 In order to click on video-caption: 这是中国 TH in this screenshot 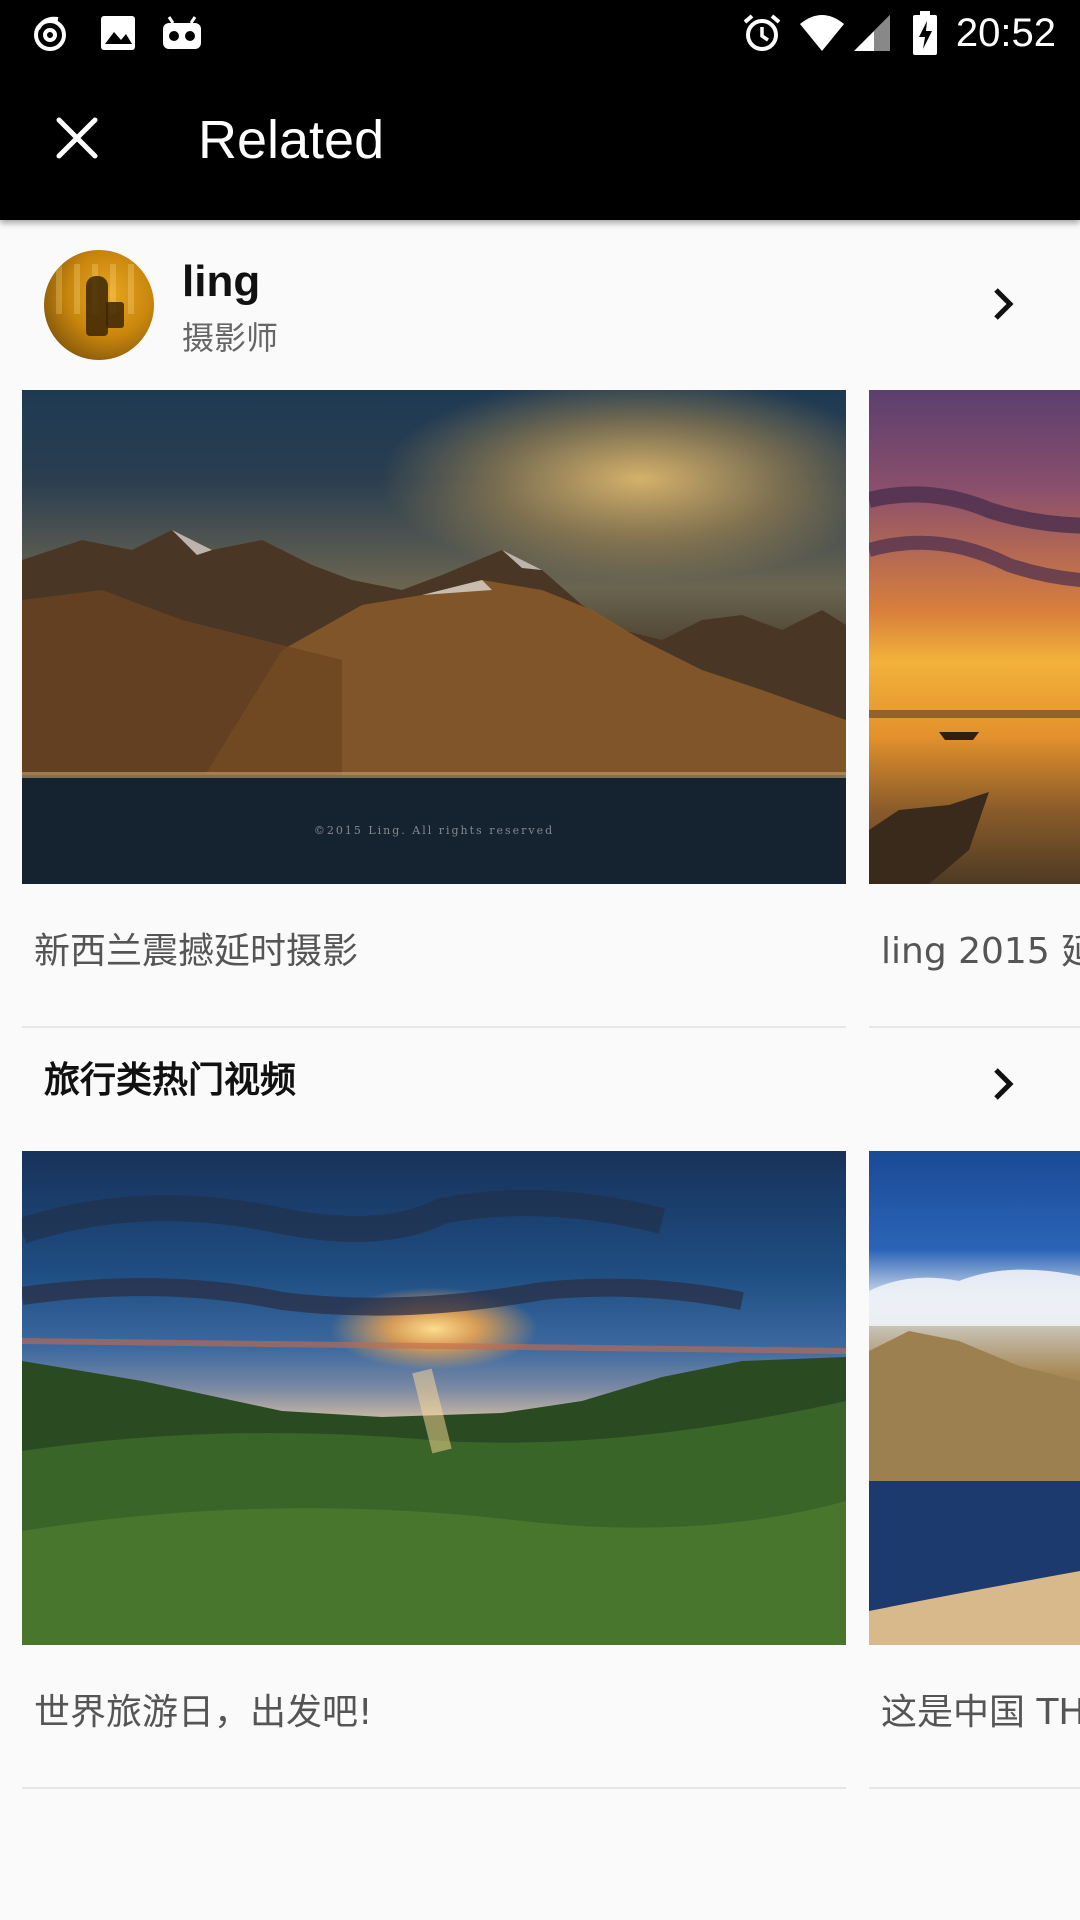, I will do `click(980, 1712)`.